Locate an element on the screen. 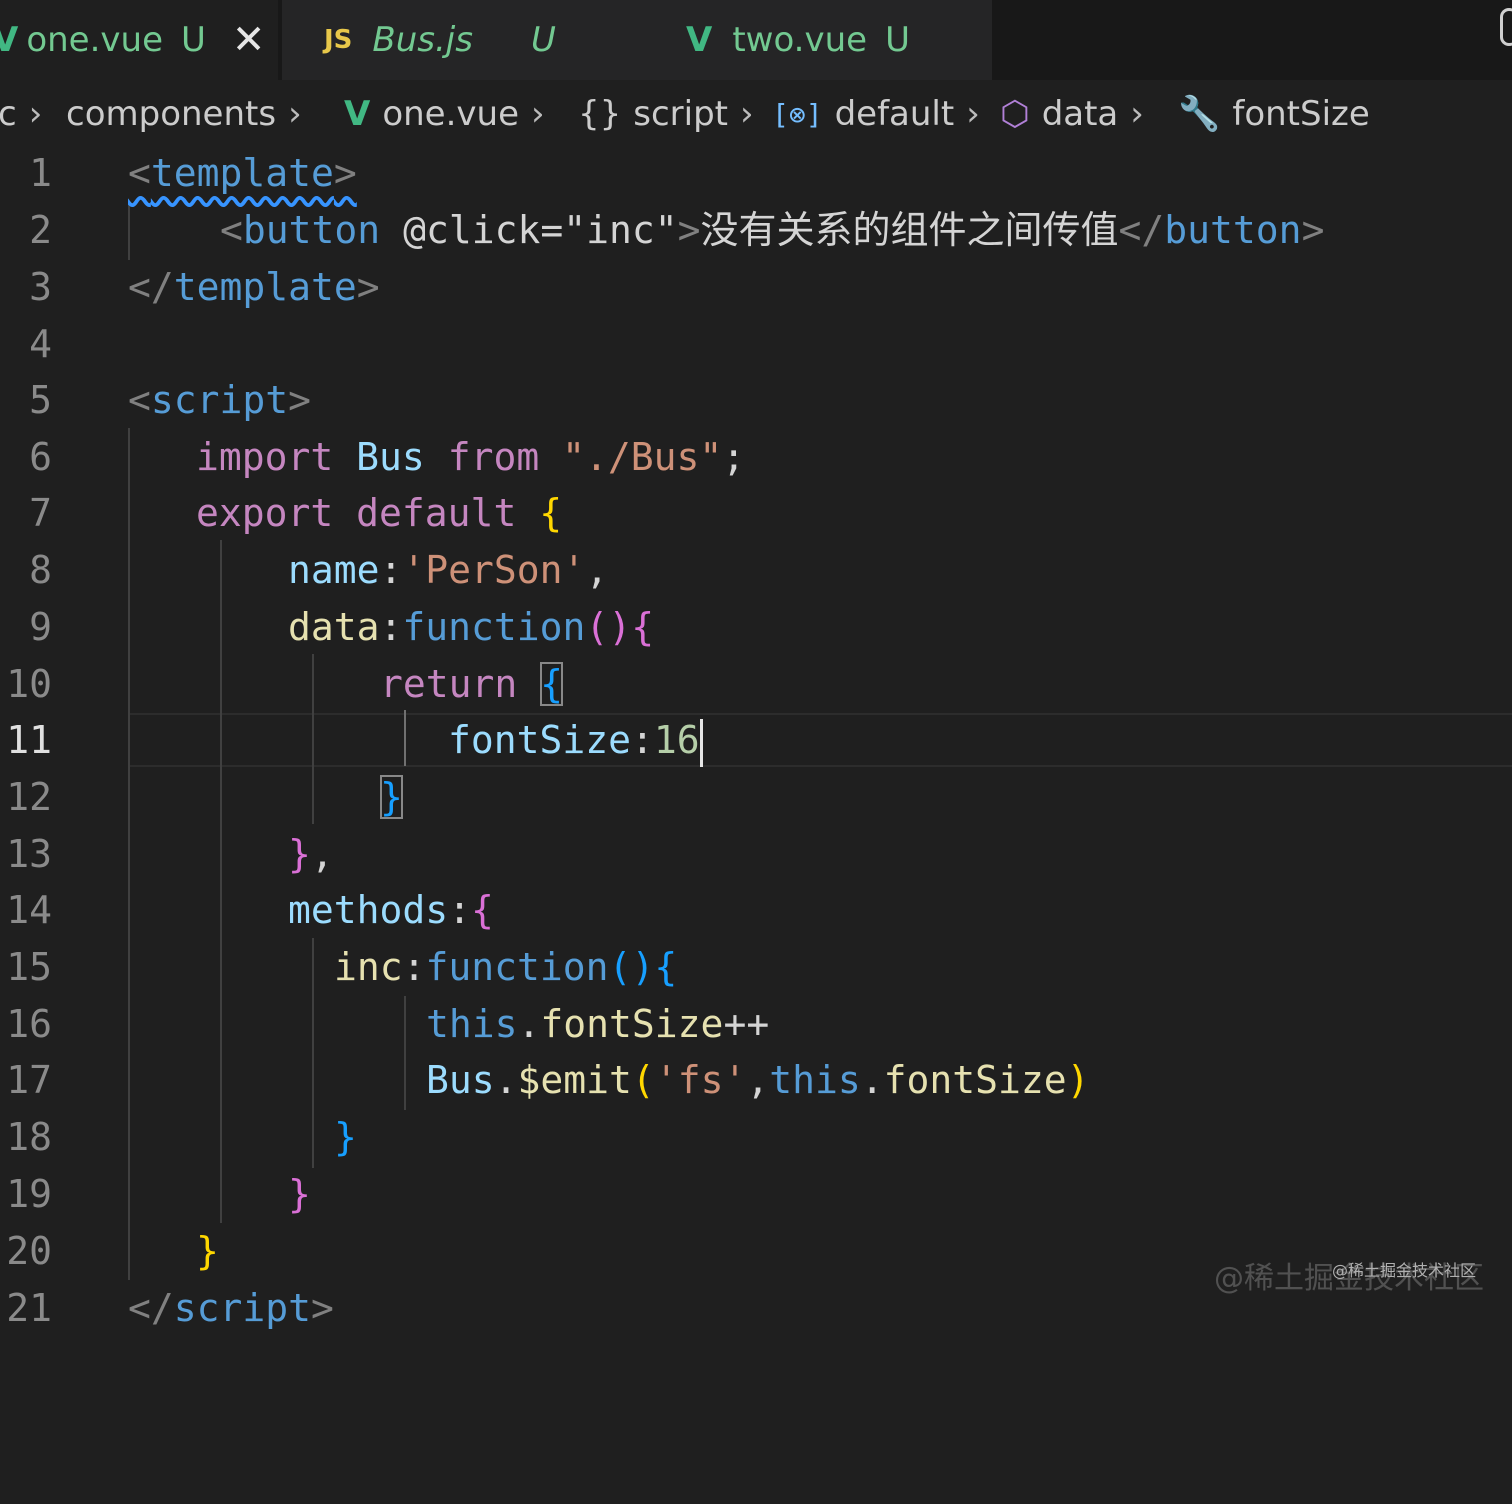  code-line-active: 11 fontSize:16 is located at coordinates (756, 740).